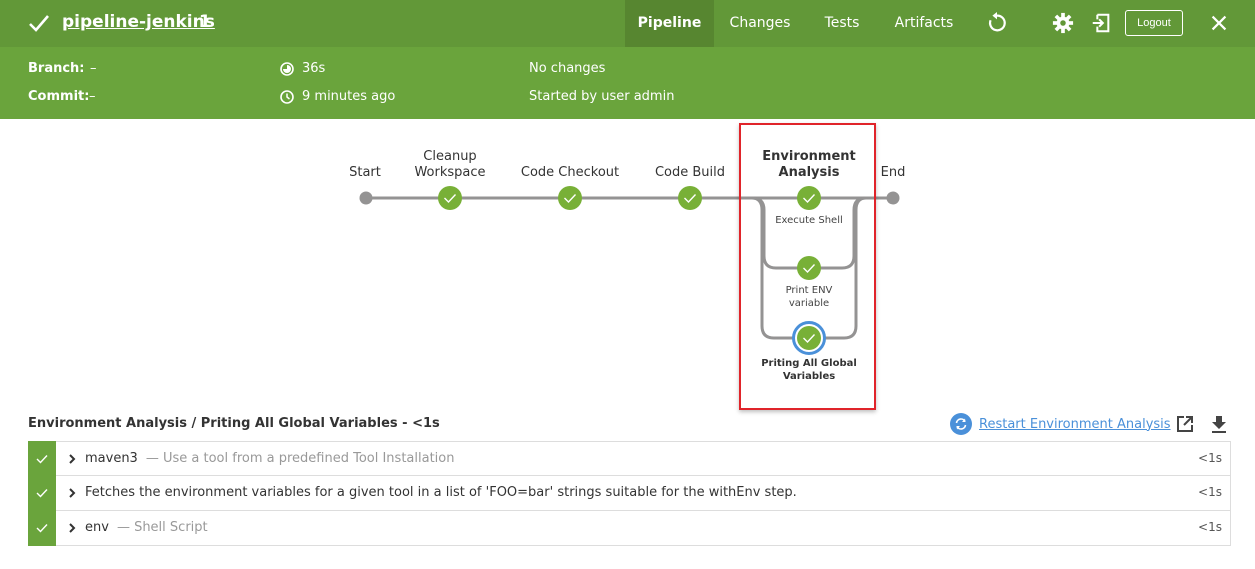 This screenshot has height=569, width=1255. I want to click on replay-icon, so click(997, 23).